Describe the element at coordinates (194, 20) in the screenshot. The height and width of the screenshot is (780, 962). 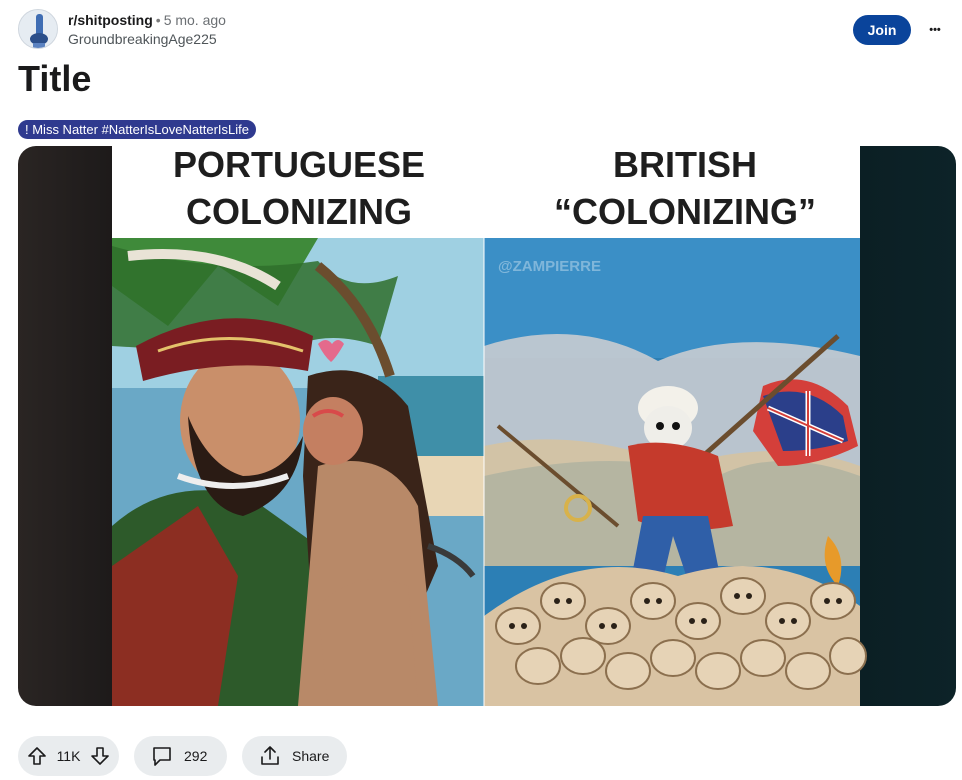
I see `post-age: 5 mo. ago` at that location.